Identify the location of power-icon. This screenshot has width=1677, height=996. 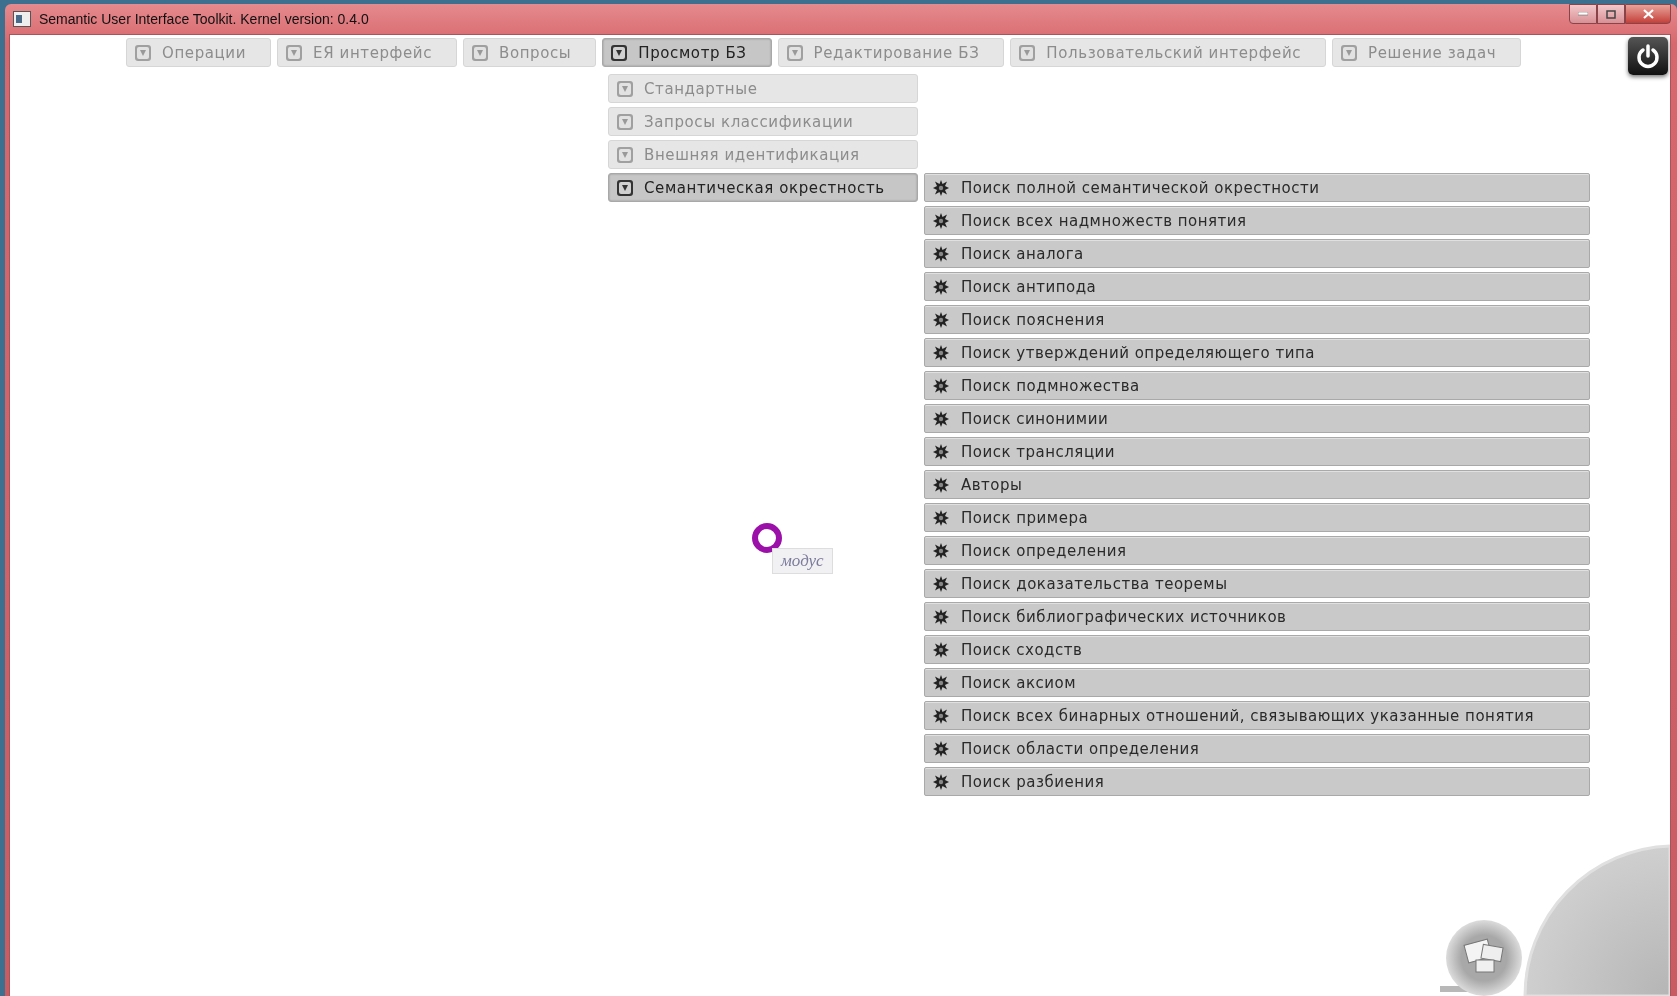
(1648, 56).